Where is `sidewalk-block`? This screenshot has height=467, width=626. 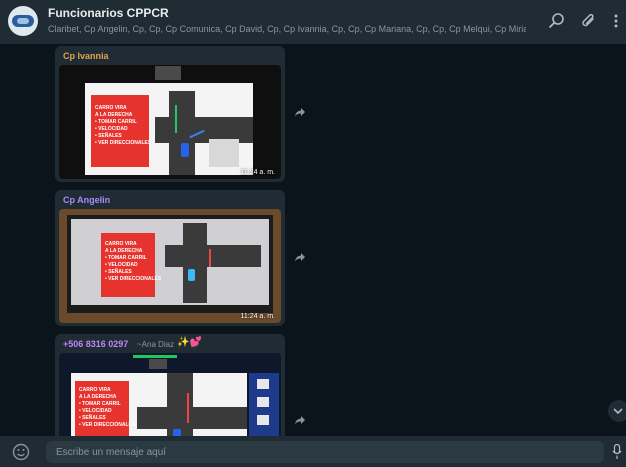
sidewalk-block is located at coordinates (224, 153).